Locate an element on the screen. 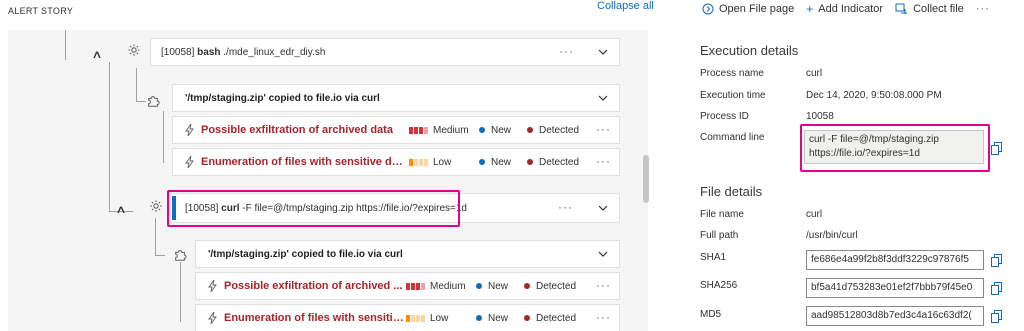 Image resolution: width=1024 pixels, height=331 pixels. execution-details-title: Execution details is located at coordinates (749, 50).